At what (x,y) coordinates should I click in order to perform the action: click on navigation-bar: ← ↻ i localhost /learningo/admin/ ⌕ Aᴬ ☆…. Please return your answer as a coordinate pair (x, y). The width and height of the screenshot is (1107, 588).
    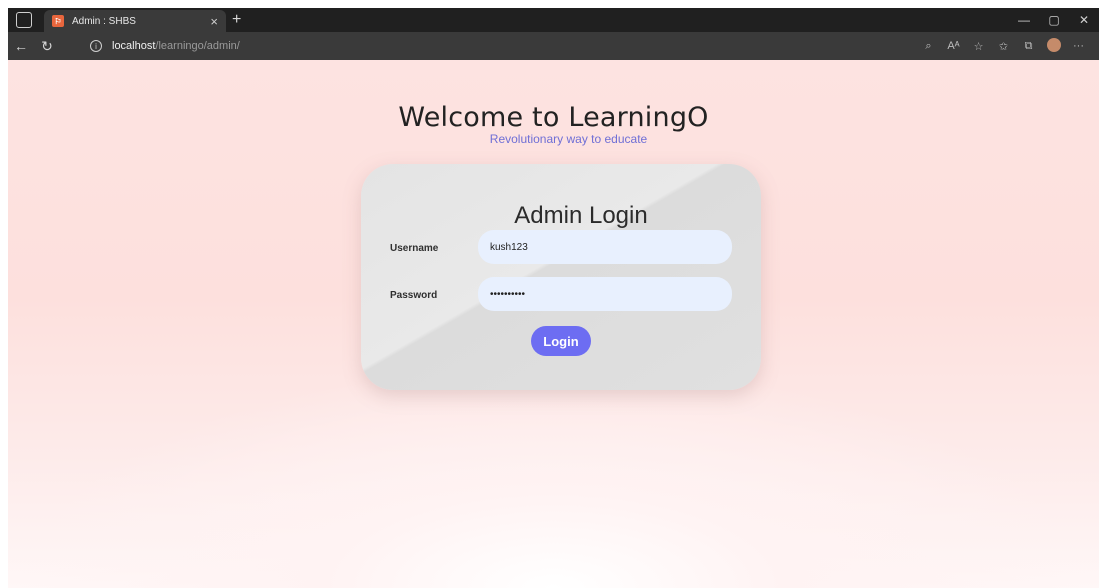
    Looking at the image, I should click on (553, 46).